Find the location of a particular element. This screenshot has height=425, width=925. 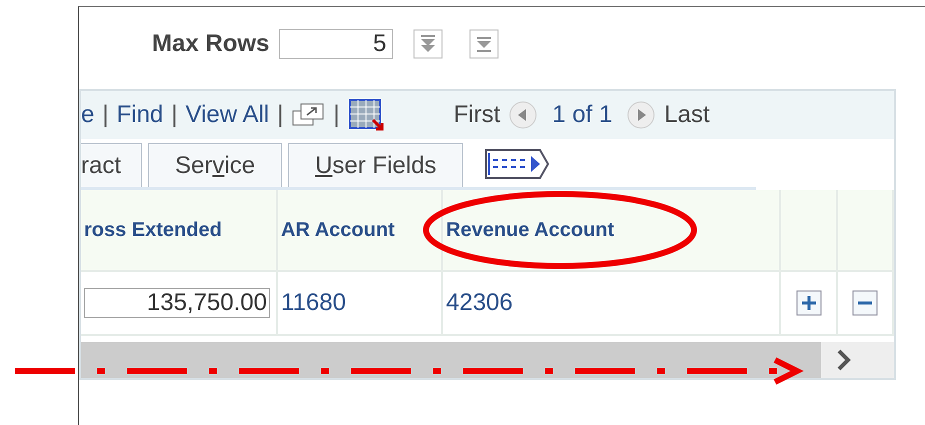

tab: Service is located at coordinates (215, 165).